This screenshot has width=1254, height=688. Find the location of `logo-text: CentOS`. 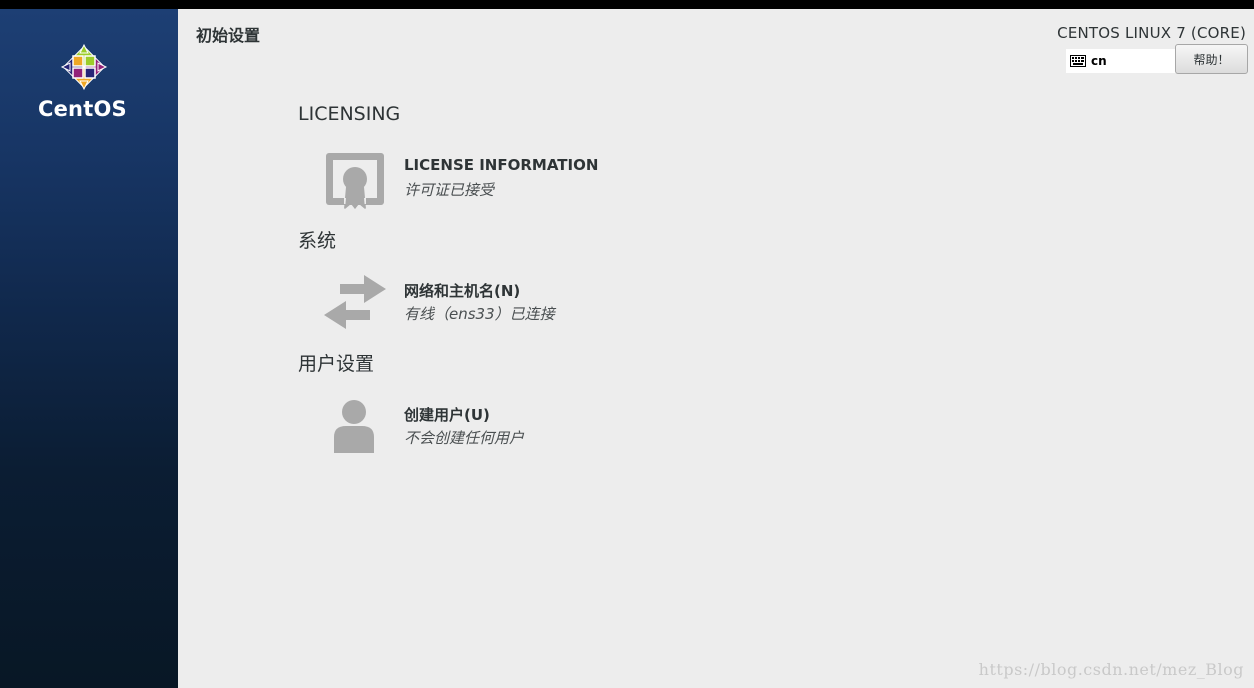

logo-text: CentOS is located at coordinates (82, 109).